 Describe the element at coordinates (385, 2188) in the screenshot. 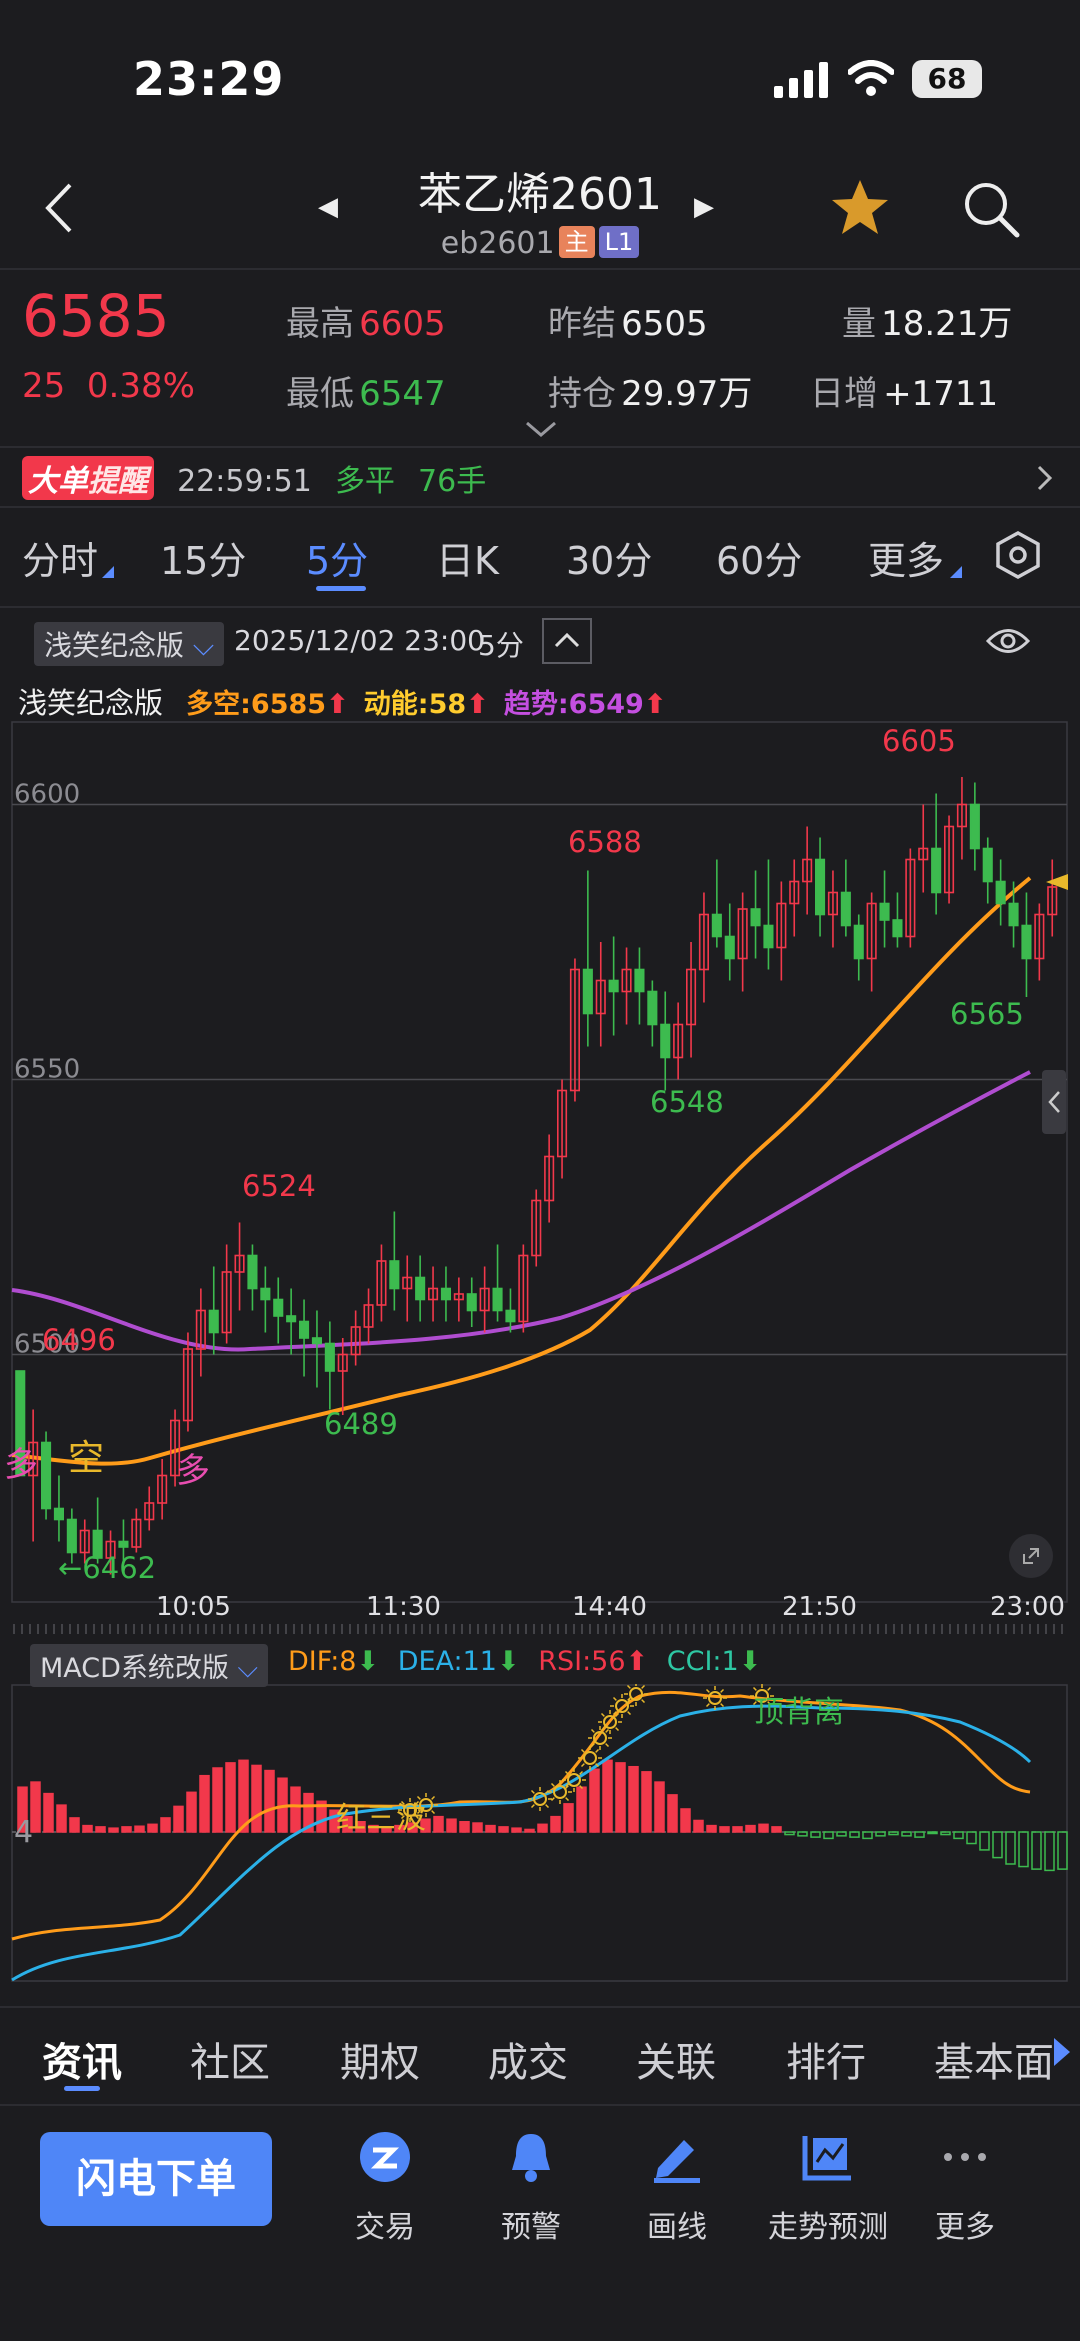

I see `trade-button: 交易` at that location.